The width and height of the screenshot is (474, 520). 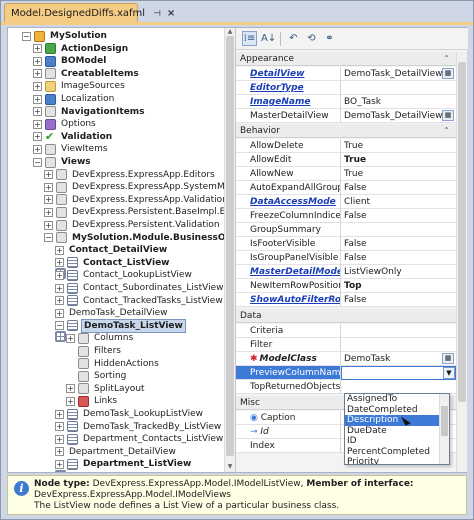 I want to click on property-row: ShowAutoFilterRow False, so click(x=346, y=300).